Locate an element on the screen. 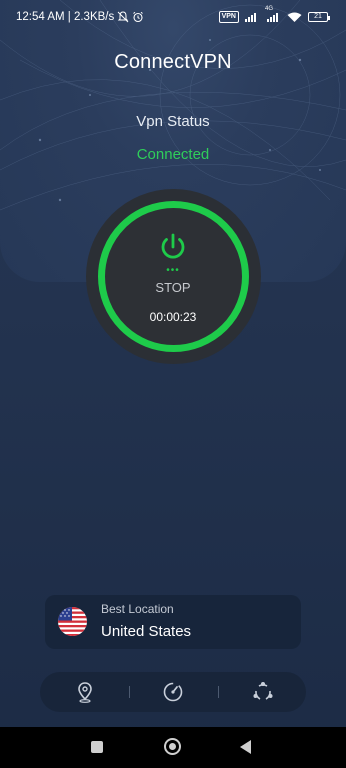 The image size is (346, 768). back-icon is located at coordinates (245, 747).